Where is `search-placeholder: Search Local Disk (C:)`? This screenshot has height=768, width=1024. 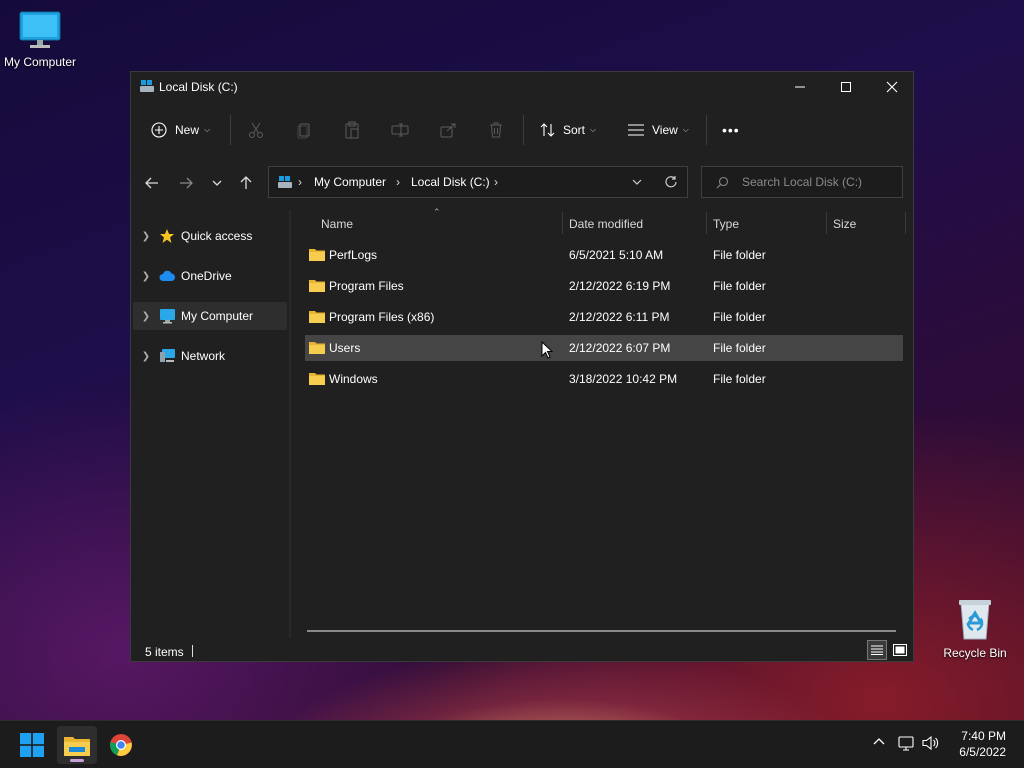
search-placeholder: Search Local Disk (C:) is located at coordinates (802, 182).